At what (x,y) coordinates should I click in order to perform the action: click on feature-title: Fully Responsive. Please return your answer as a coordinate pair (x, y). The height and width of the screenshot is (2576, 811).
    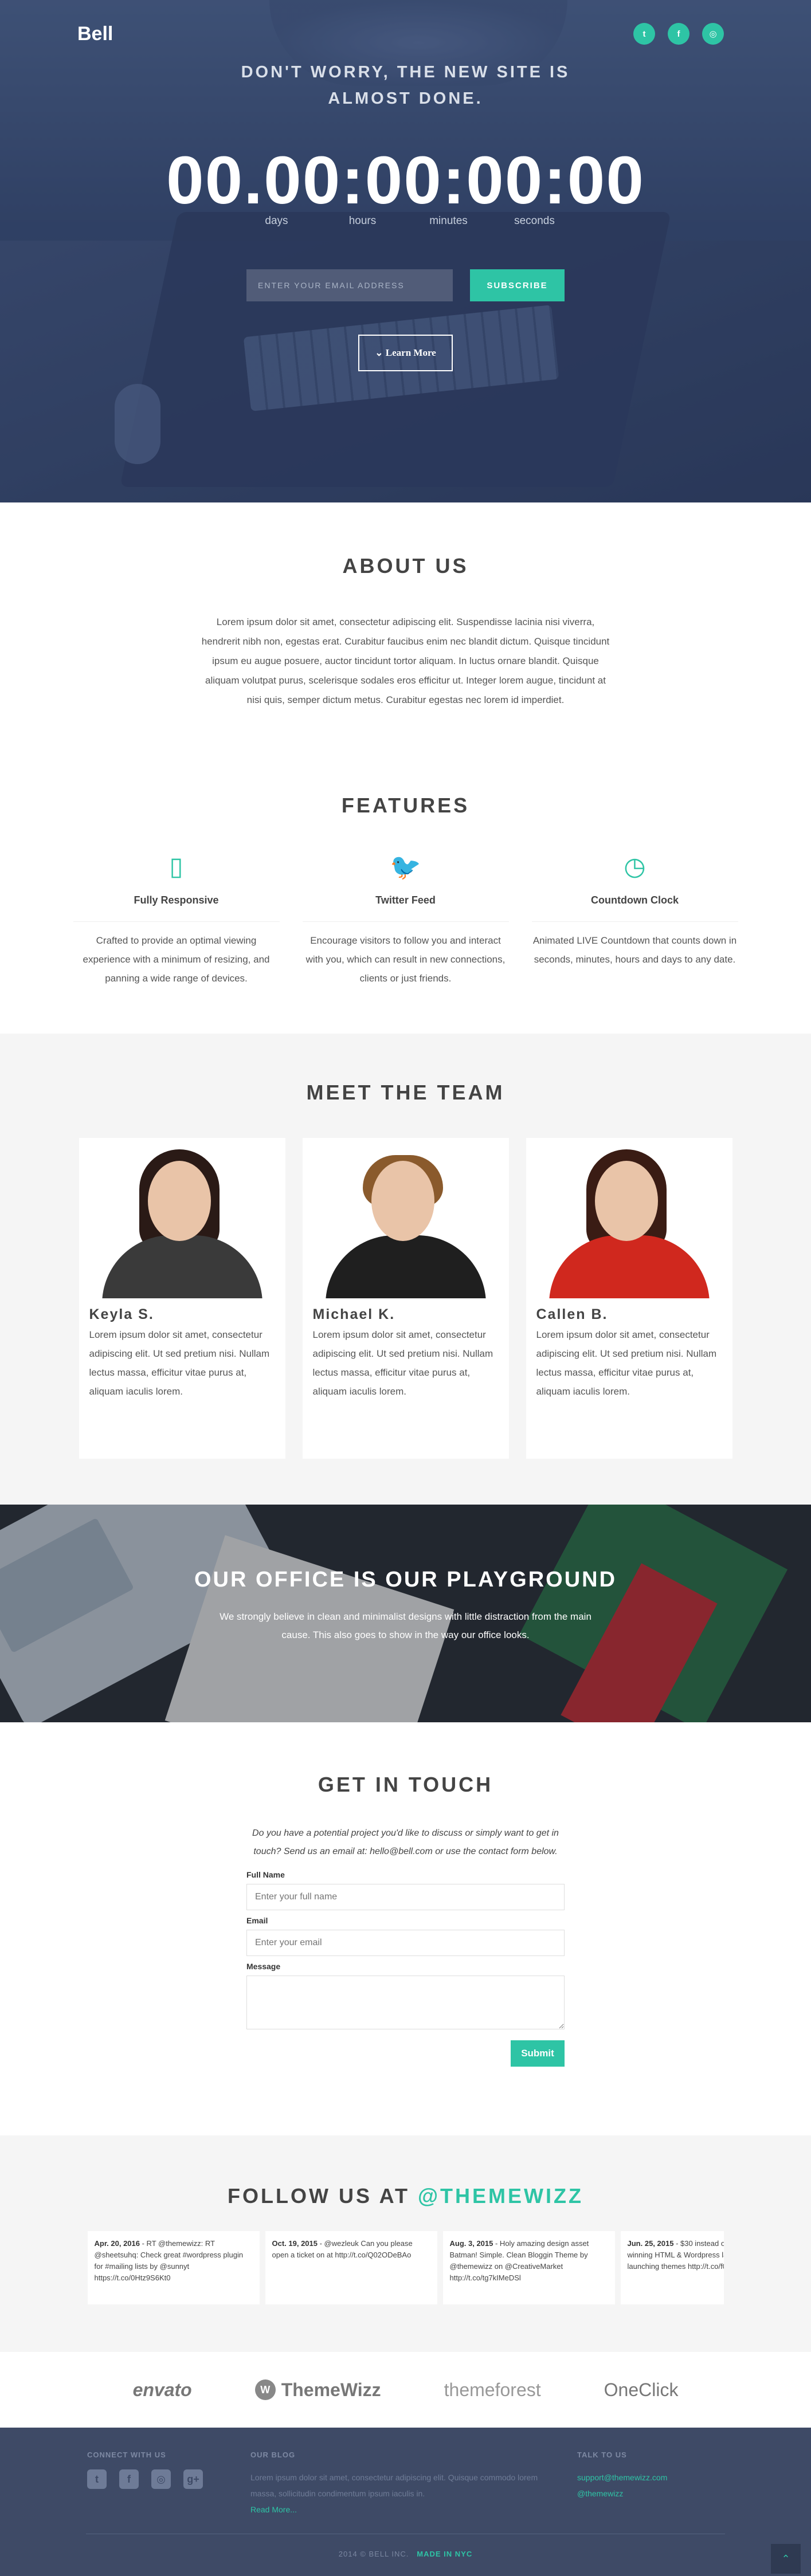
    Looking at the image, I should click on (176, 908).